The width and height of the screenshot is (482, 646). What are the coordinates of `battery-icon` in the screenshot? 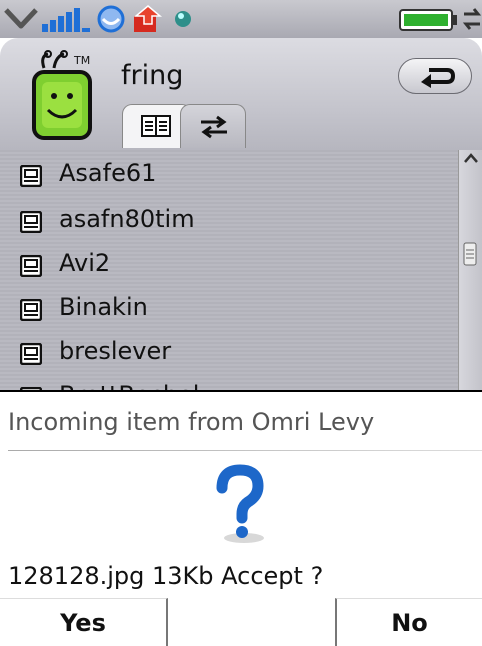 It's located at (428, 20).